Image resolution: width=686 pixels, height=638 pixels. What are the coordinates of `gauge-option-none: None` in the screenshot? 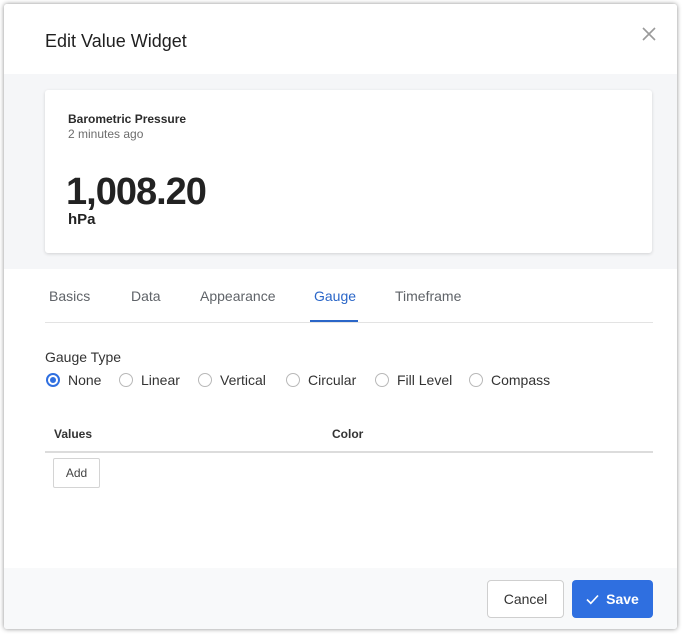 It's located at (73, 380).